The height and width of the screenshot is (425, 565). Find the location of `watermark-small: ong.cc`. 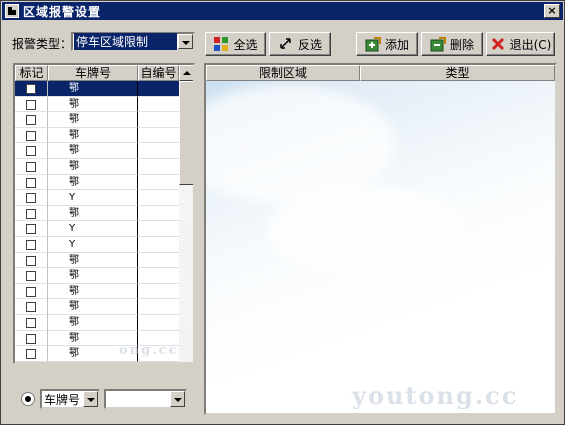

watermark-small: ong.cc is located at coordinates (149, 350).